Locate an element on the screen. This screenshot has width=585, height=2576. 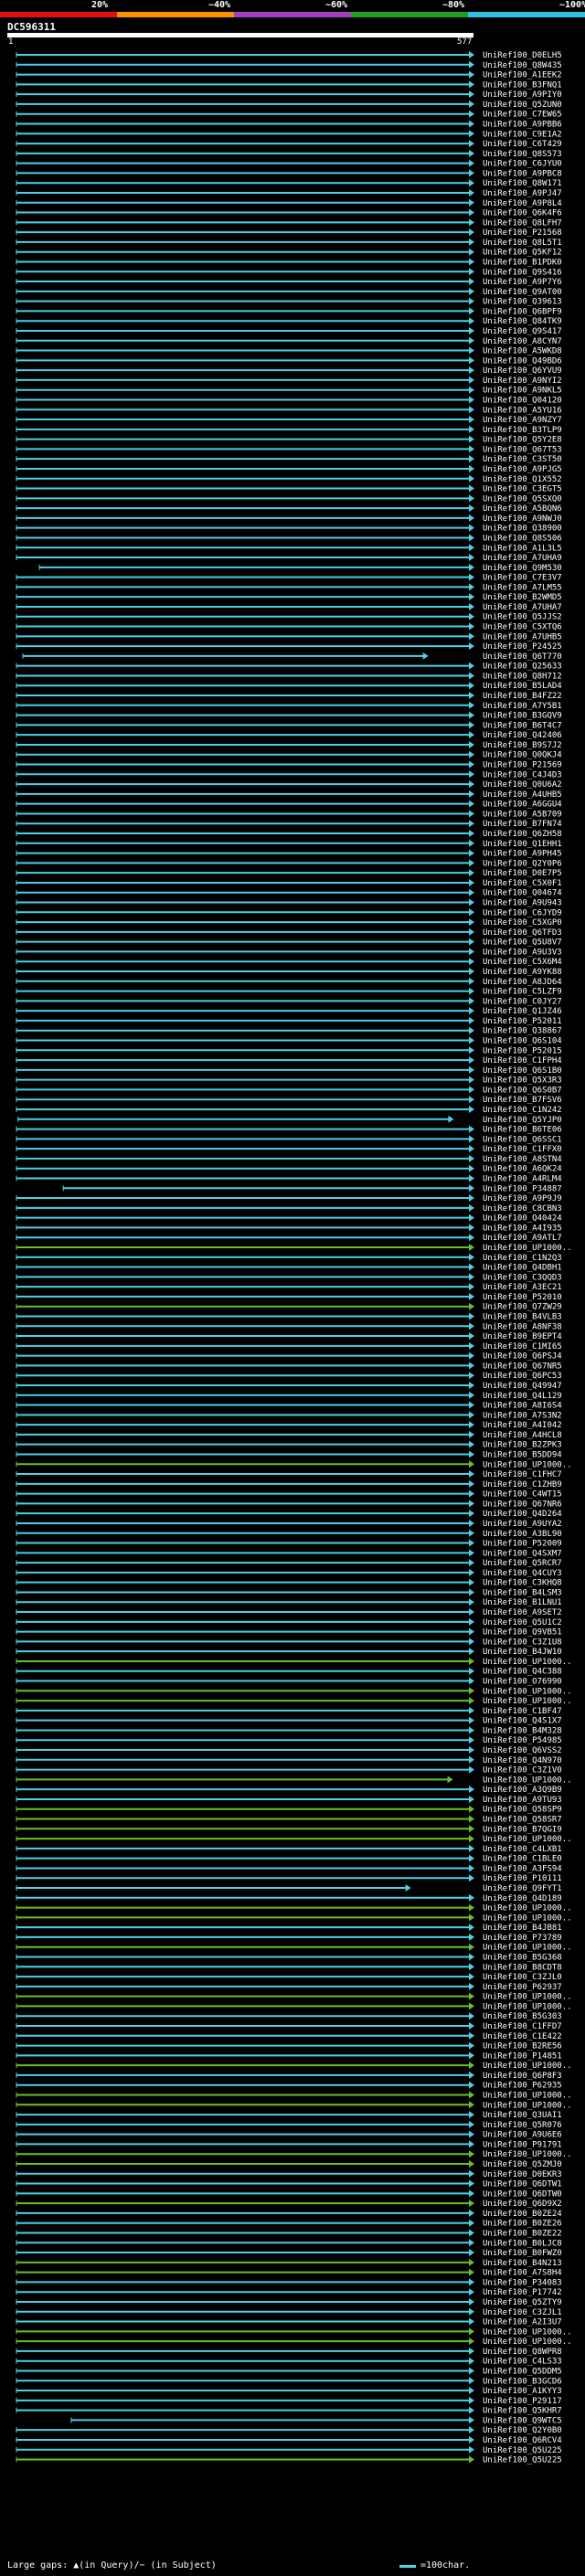
hit-label: UniRef100_B6T4C7 is located at coordinates (522, 725).